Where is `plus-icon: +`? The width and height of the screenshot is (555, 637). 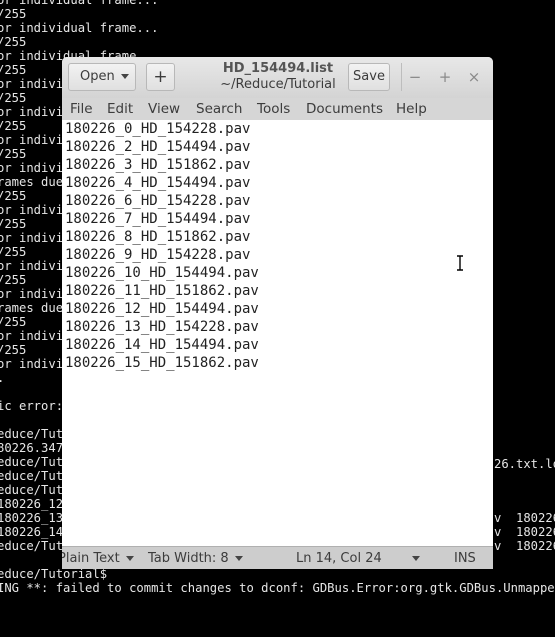
plus-icon: + is located at coordinates (160, 77).